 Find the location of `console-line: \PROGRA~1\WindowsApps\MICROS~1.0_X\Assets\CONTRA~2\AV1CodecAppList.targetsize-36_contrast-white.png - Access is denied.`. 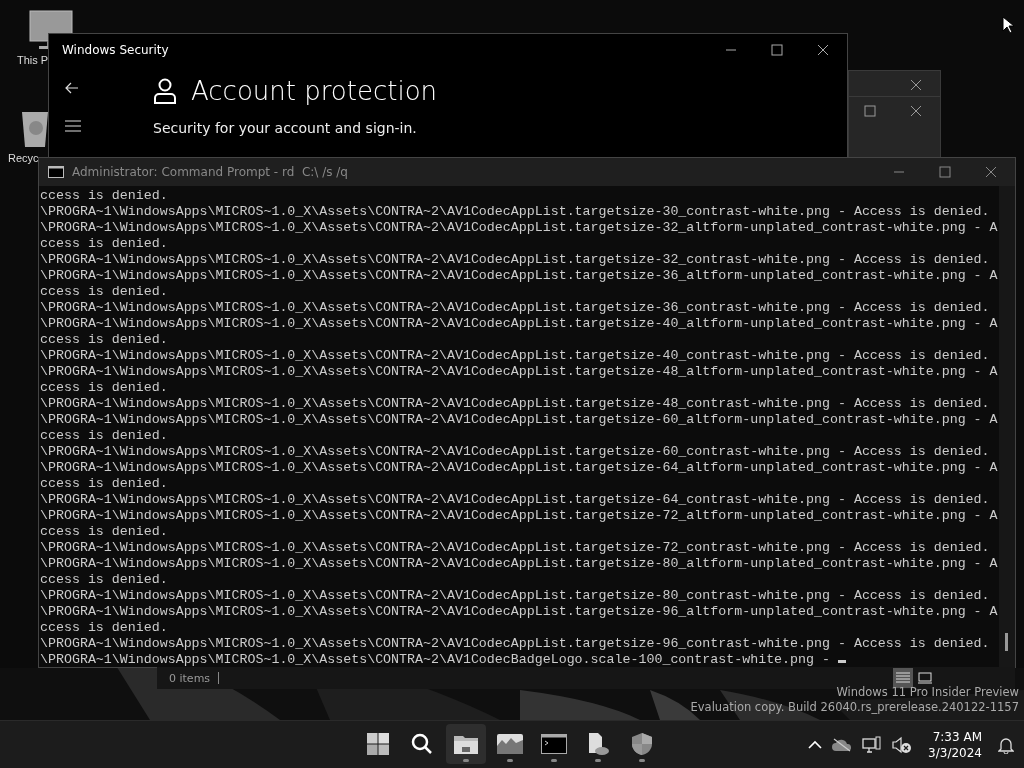

console-line: \PROGRA~1\WindowsApps\MICROS~1.0_X\Assets\CONTRA~2\AV1CodecAppList.targetsize-36_contrast-white.png - Access is denied. is located at coordinates (515, 307).